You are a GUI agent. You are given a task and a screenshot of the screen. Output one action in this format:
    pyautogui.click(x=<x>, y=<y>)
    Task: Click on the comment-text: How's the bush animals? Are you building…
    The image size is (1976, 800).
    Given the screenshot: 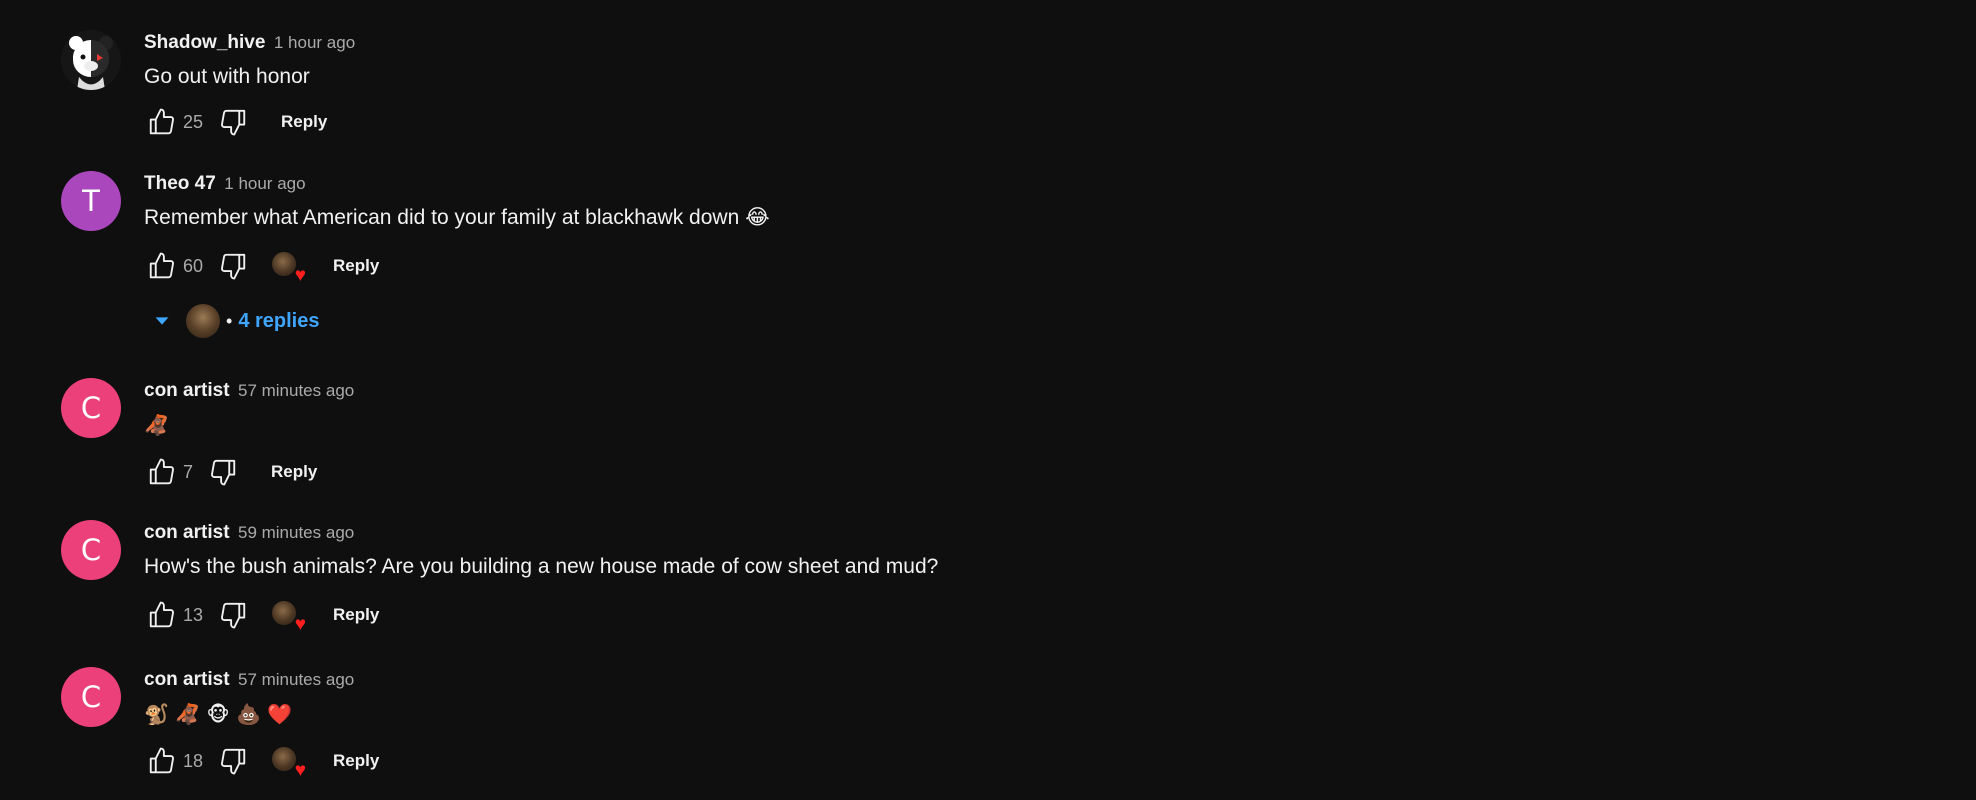 What is the action you would take?
    pyautogui.click(x=541, y=566)
    